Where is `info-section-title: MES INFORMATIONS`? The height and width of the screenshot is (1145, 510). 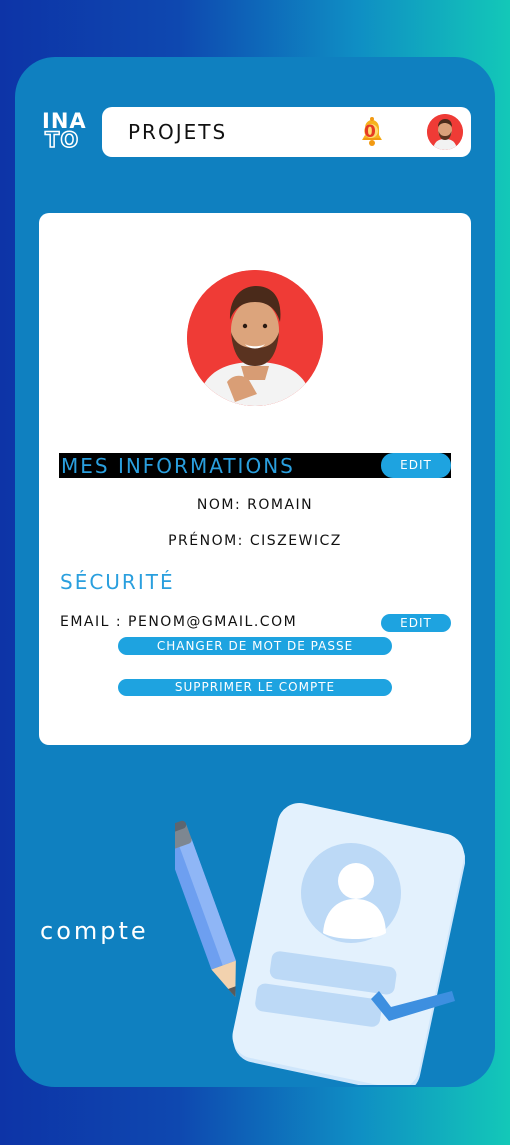 info-section-title: MES INFORMATIONS is located at coordinates (178, 466).